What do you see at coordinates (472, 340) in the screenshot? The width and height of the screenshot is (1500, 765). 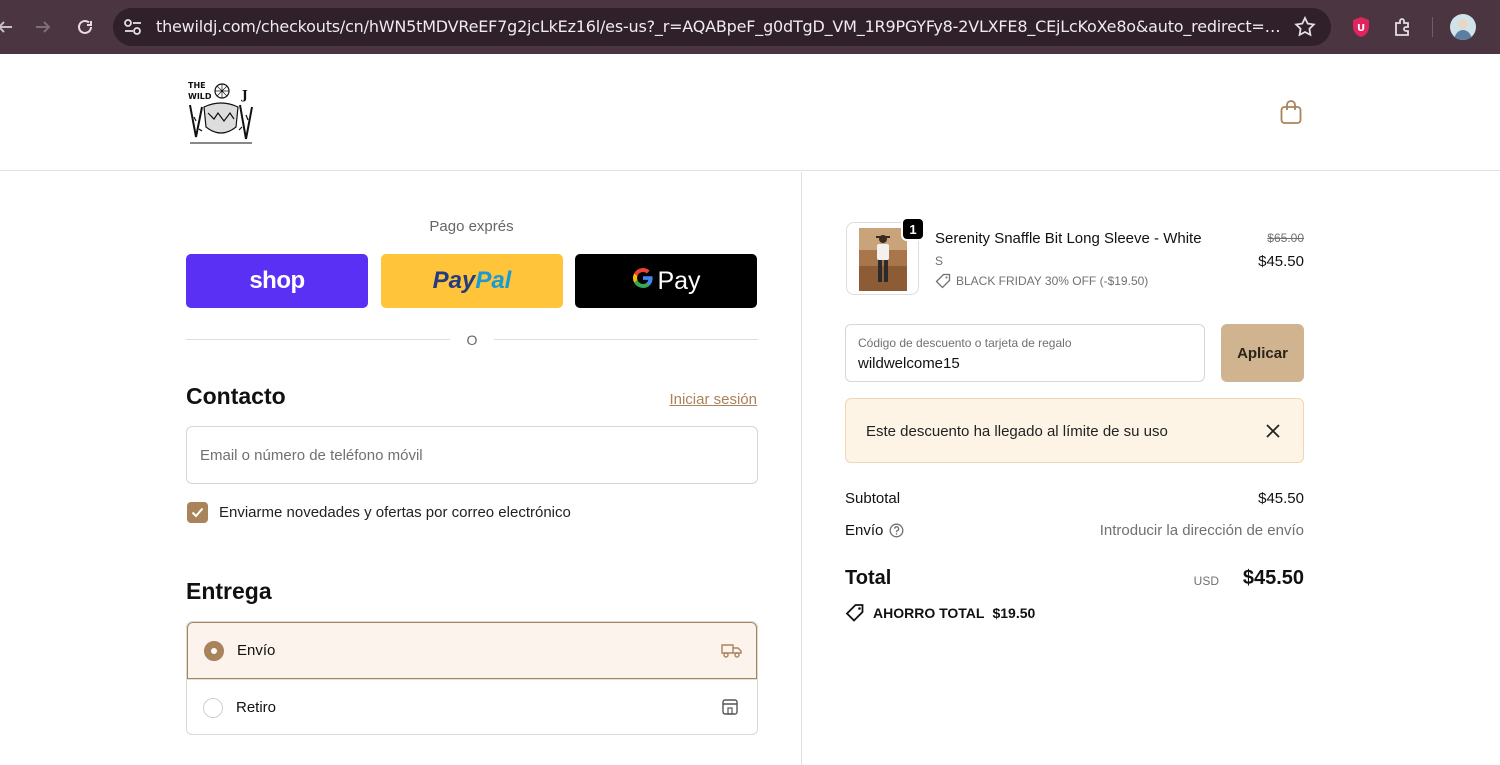 I see `or-separator-text: O` at bounding box center [472, 340].